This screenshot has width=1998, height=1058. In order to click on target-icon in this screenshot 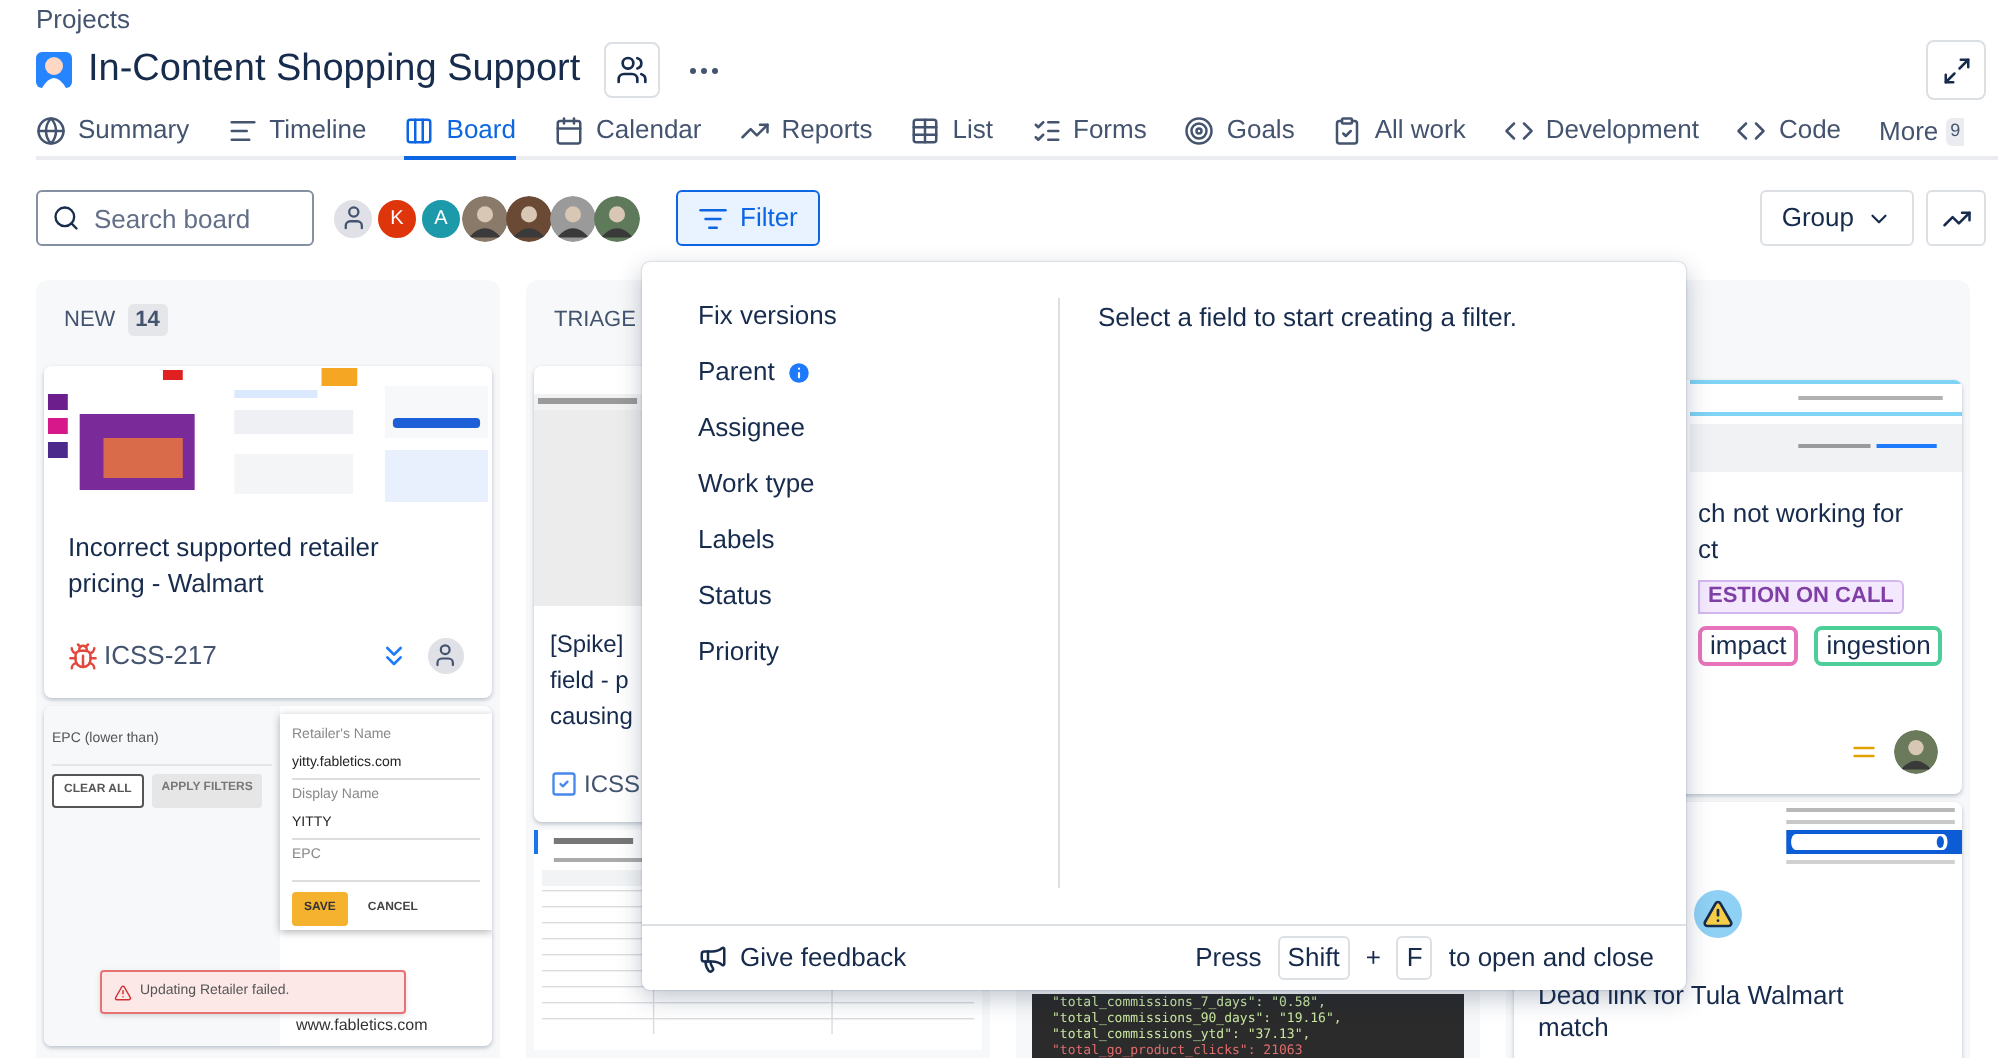, I will do `click(1199, 130)`.